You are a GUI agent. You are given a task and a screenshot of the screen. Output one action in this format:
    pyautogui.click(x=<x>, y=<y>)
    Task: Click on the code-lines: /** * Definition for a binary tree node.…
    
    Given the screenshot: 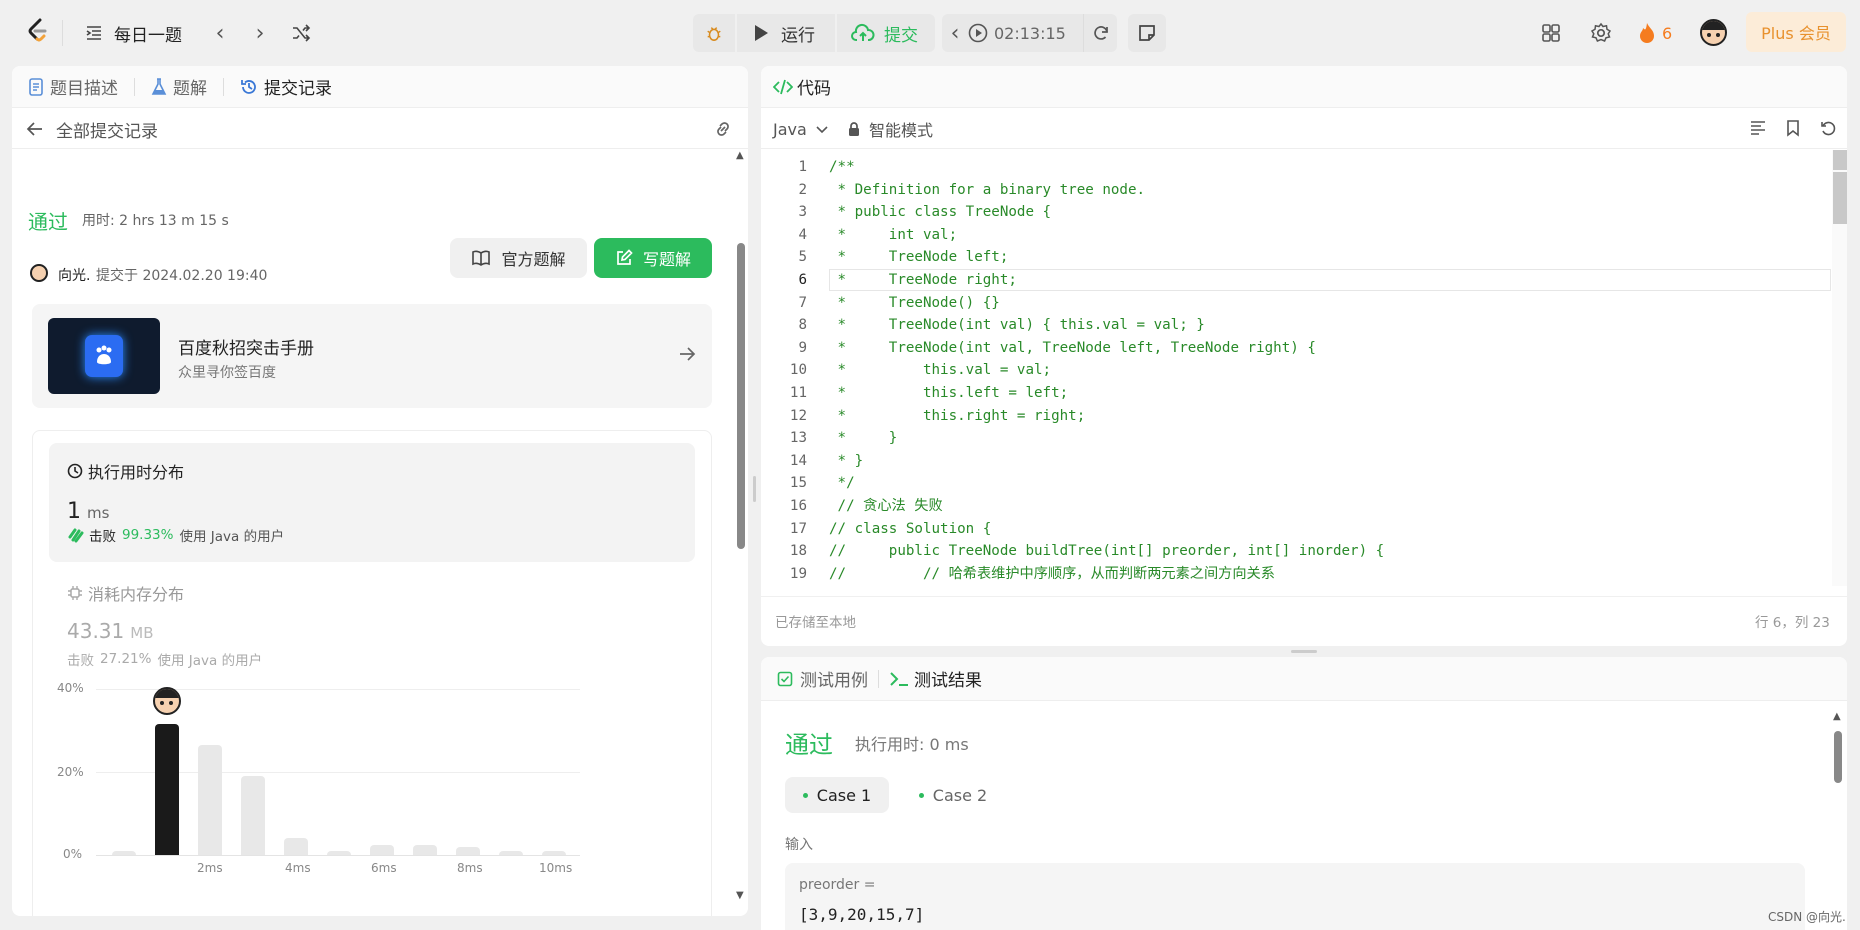 What is the action you would take?
    pyautogui.click(x=1106, y=370)
    